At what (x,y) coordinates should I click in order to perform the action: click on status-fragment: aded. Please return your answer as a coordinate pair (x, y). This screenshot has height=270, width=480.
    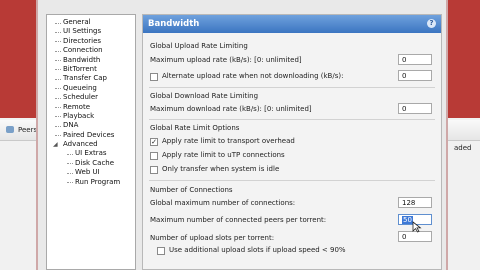
    Looking at the image, I should click on (463, 148).